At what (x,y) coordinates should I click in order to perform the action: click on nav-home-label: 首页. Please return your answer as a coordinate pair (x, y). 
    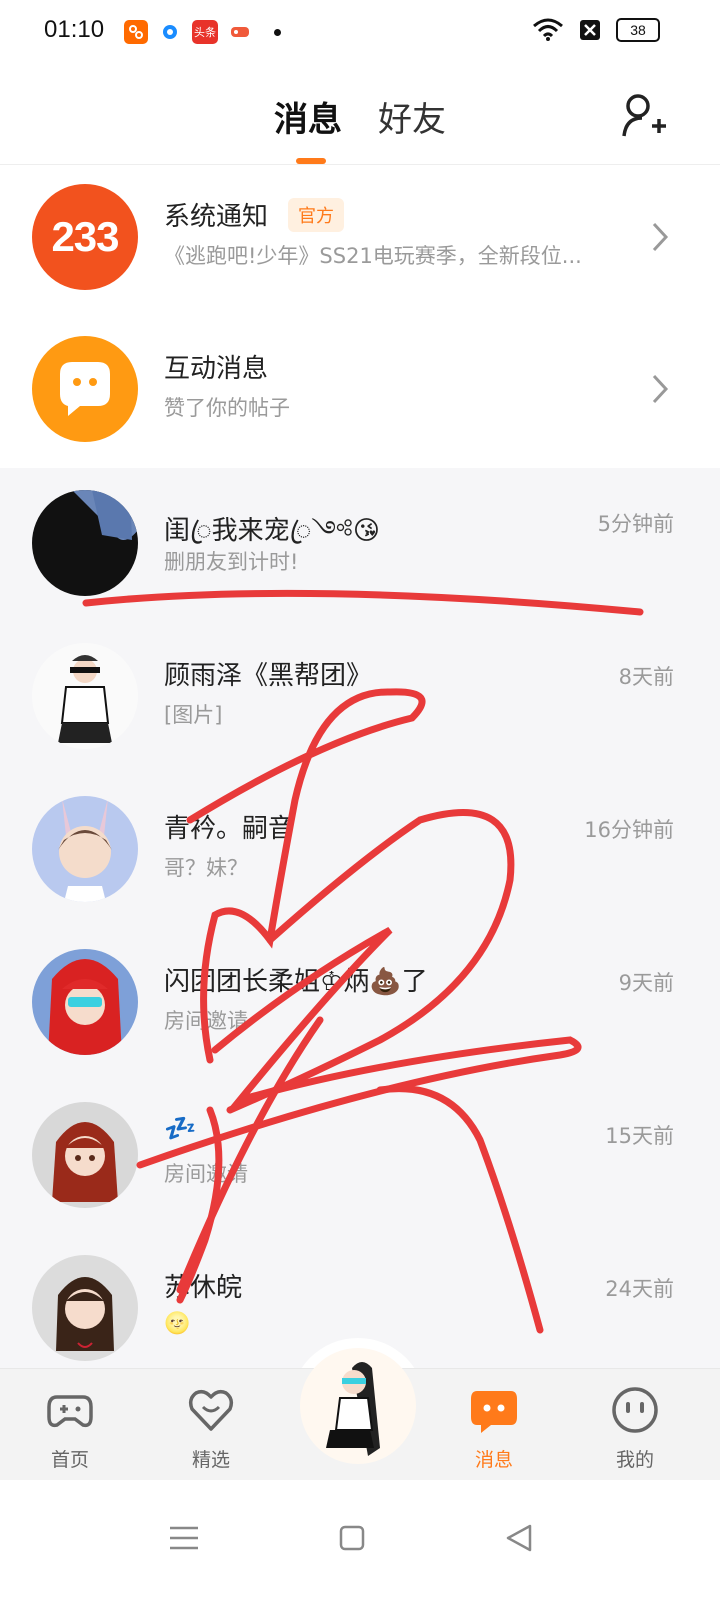
    Looking at the image, I should click on (69, 1460).